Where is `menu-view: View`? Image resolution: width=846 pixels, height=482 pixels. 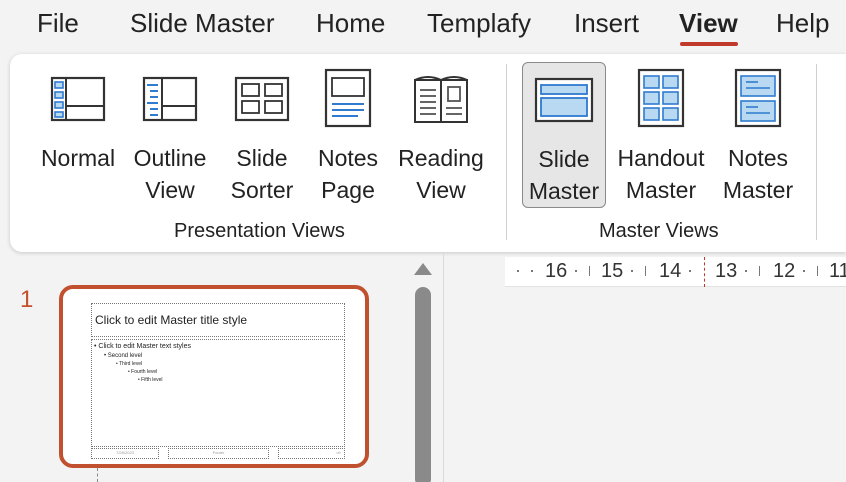
menu-view: View is located at coordinates (708, 23).